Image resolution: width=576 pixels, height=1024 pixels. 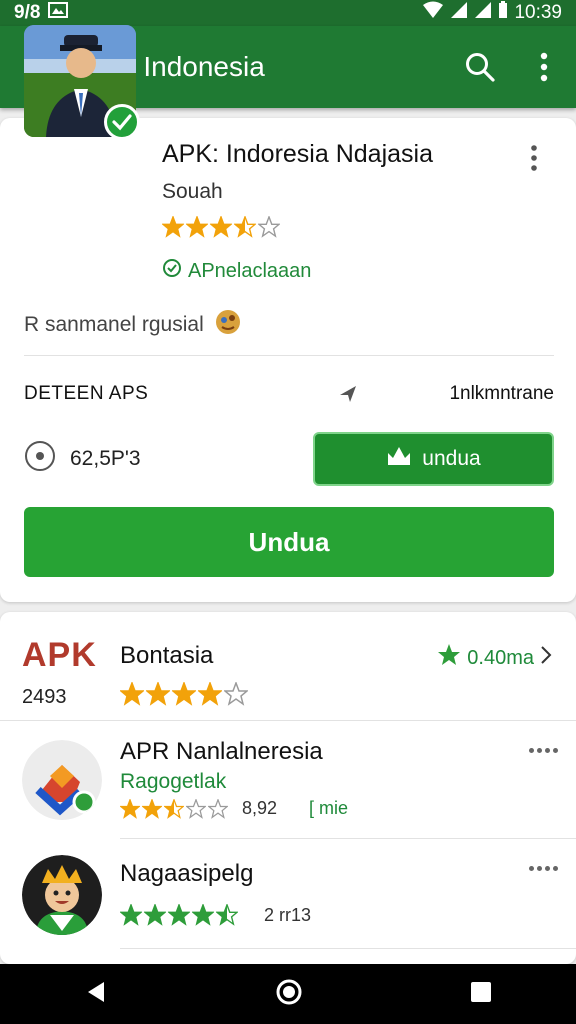 I want to click on description-text: R sanmanel rgusial, so click(x=114, y=324).